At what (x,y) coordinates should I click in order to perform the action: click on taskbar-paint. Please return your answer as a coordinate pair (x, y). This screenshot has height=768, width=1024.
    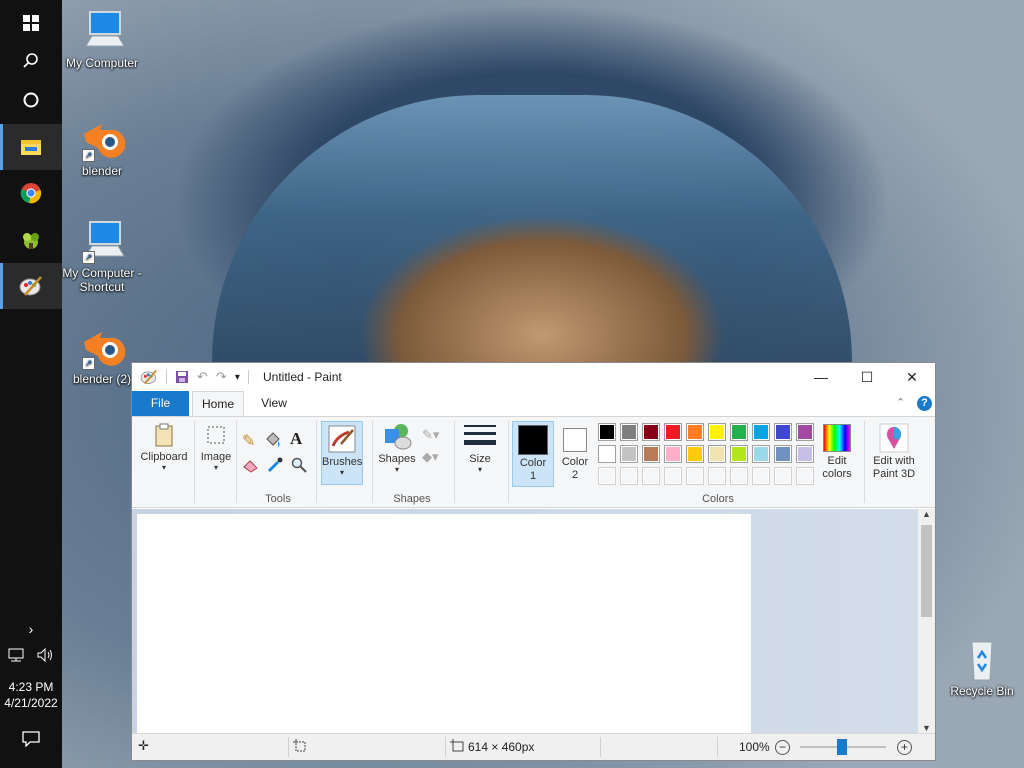
    Looking at the image, I should click on (31, 286).